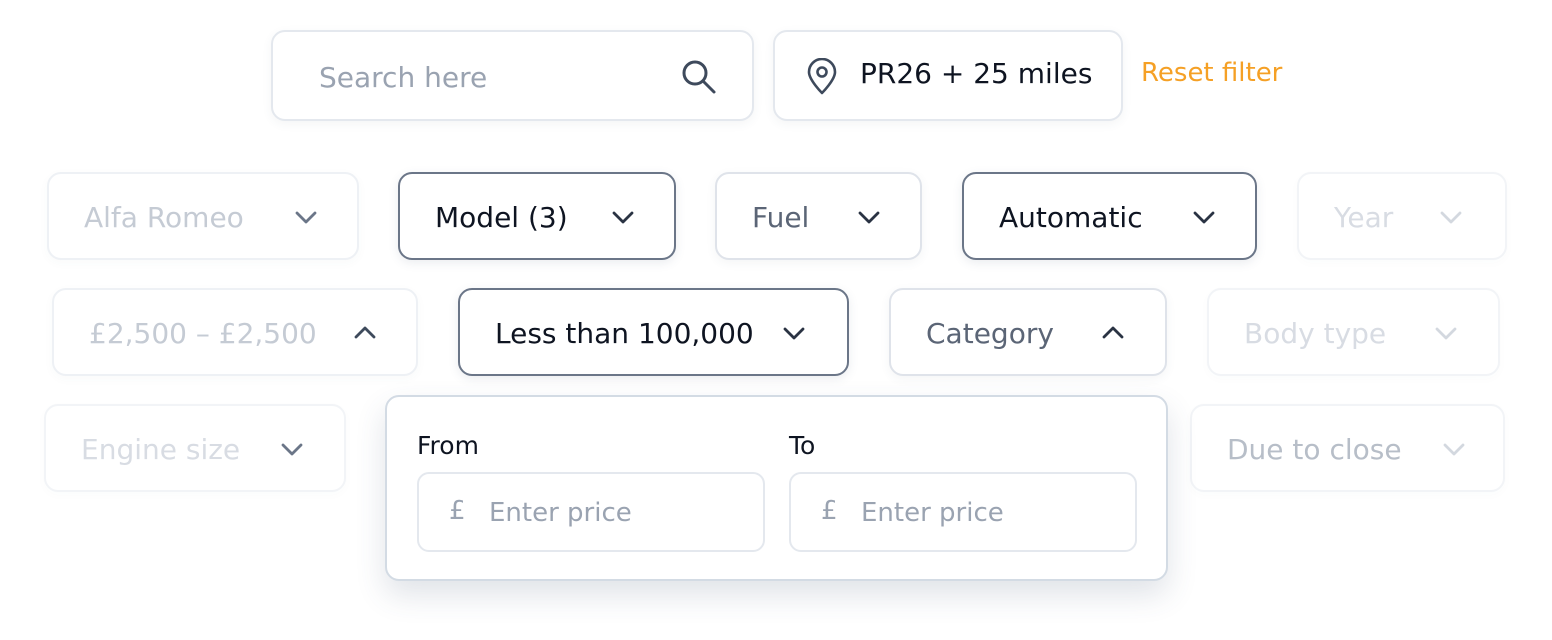 The image size is (1552, 640). I want to click on price-filter-label: £2,500 – £2,500, so click(203, 333).